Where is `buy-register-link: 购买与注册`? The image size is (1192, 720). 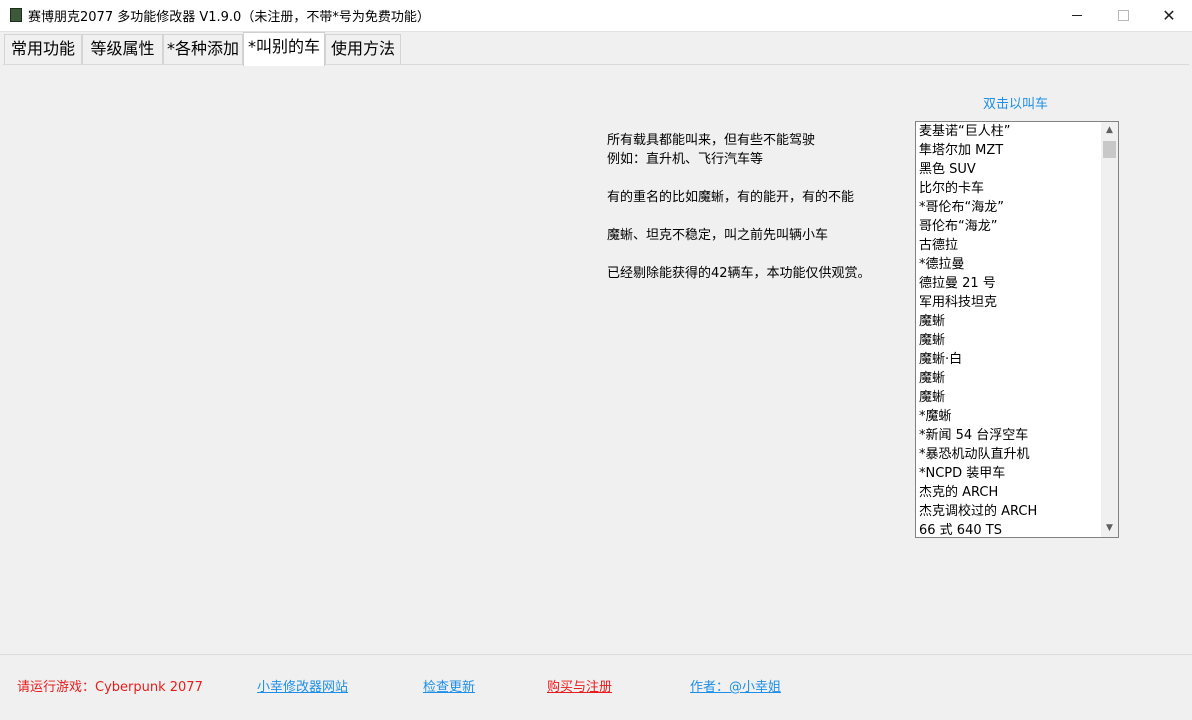 buy-register-link: 购买与注册 is located at coordinates (579, 685).